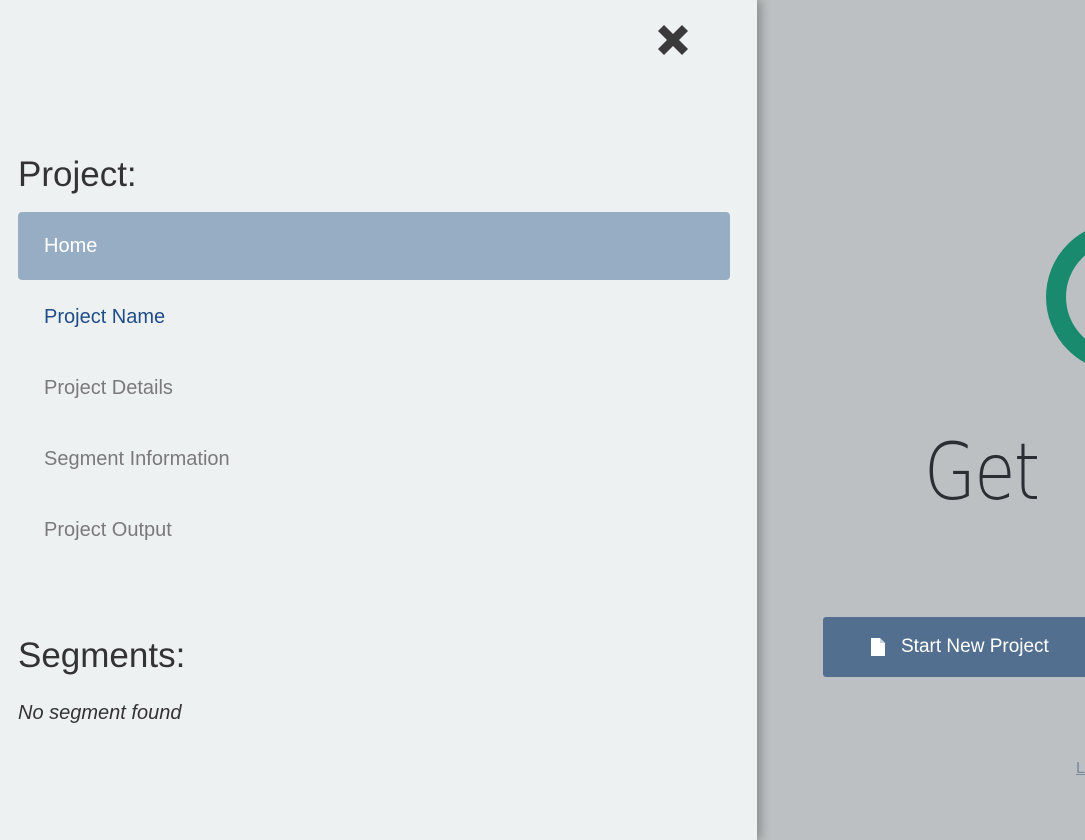  What do you see at coordinates (100, 713) in the screenshot?
I see `segments-empty-message: No segment found` at bounding box center [100, 713].